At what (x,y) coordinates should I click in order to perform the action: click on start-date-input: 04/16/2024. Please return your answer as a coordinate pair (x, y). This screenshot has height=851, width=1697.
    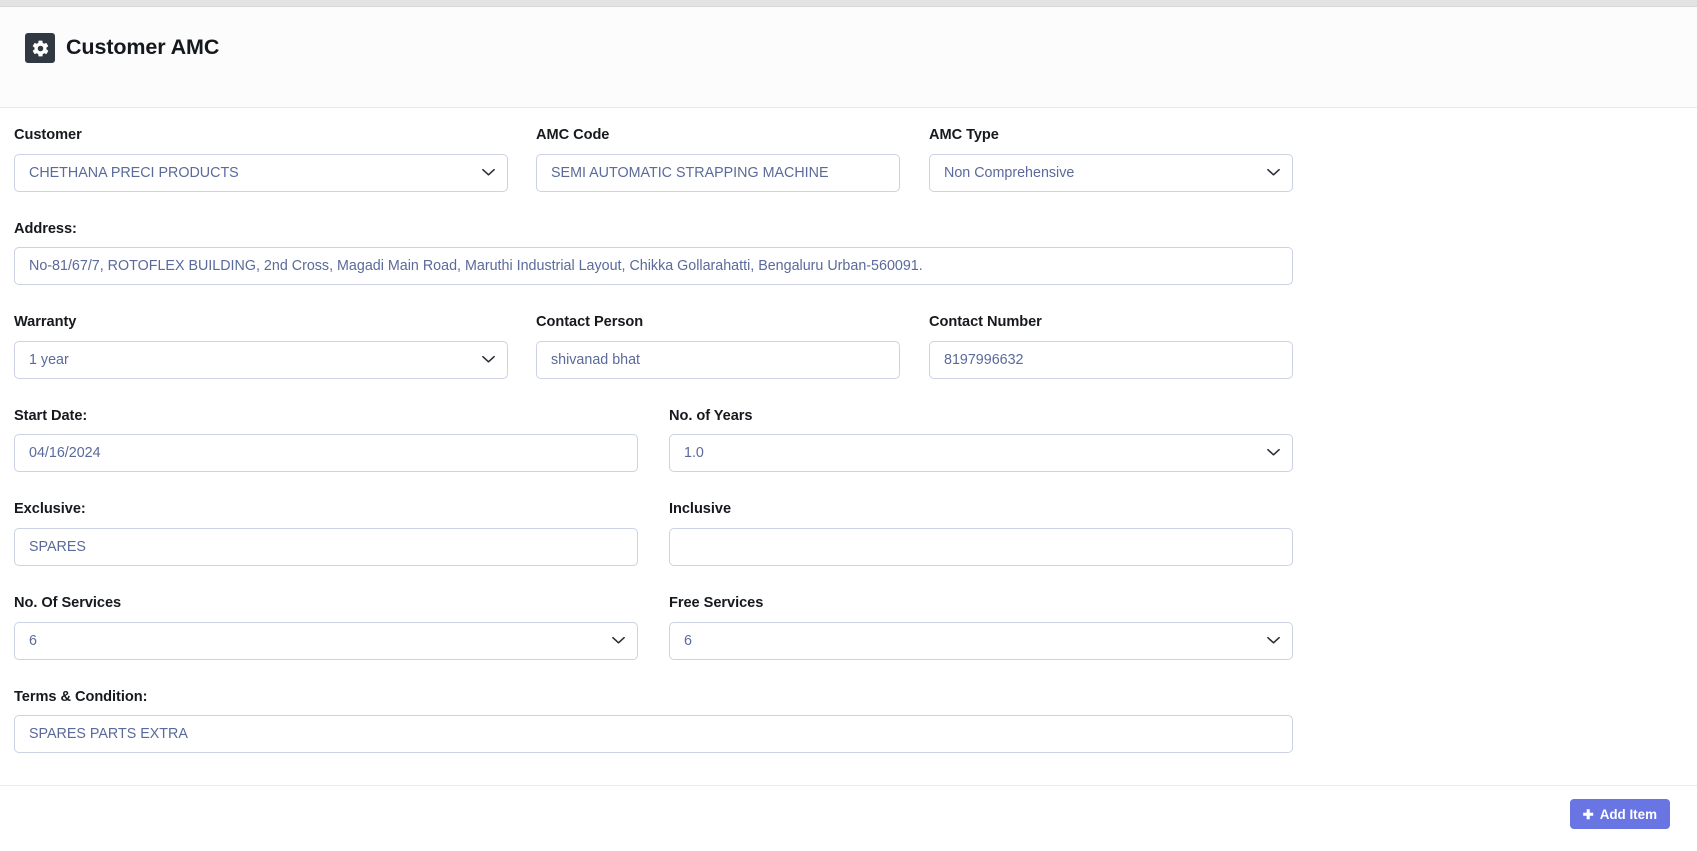
    Looking at the image, I should click on (326, 453).